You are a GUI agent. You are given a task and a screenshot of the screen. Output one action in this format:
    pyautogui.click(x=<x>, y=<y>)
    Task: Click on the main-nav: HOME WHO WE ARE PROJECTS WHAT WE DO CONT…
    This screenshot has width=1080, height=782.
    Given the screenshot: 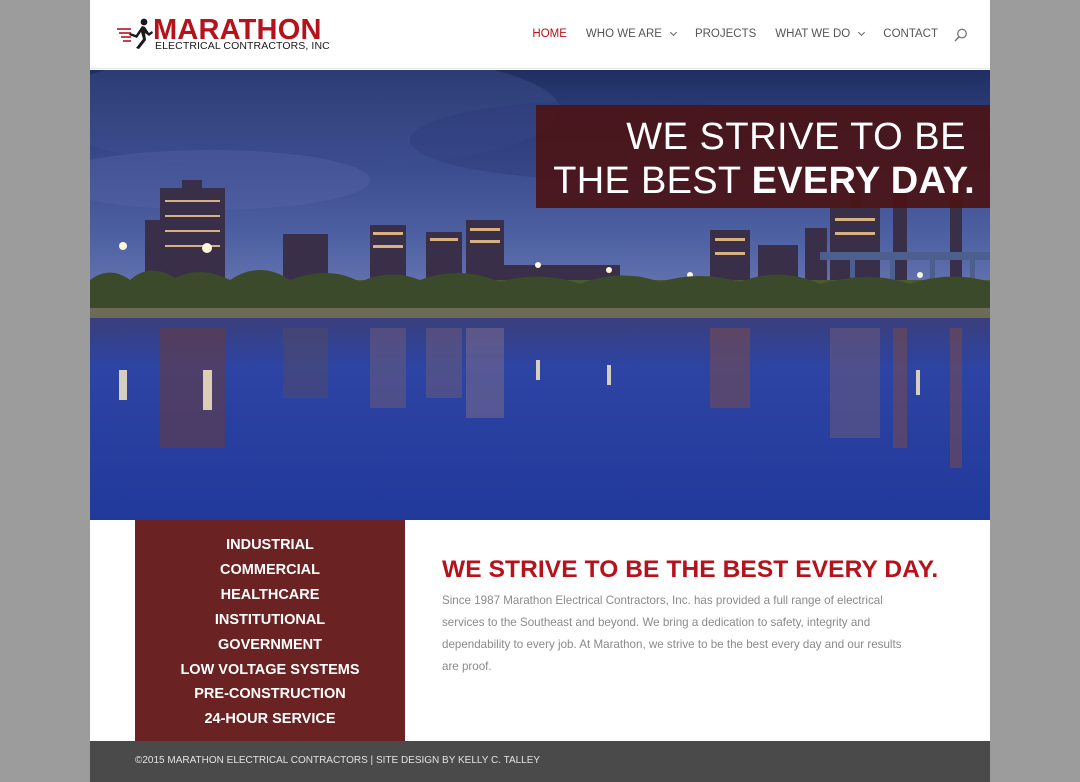 What is the action you would take?
    pyautogui.click(x=725, y=34)
    